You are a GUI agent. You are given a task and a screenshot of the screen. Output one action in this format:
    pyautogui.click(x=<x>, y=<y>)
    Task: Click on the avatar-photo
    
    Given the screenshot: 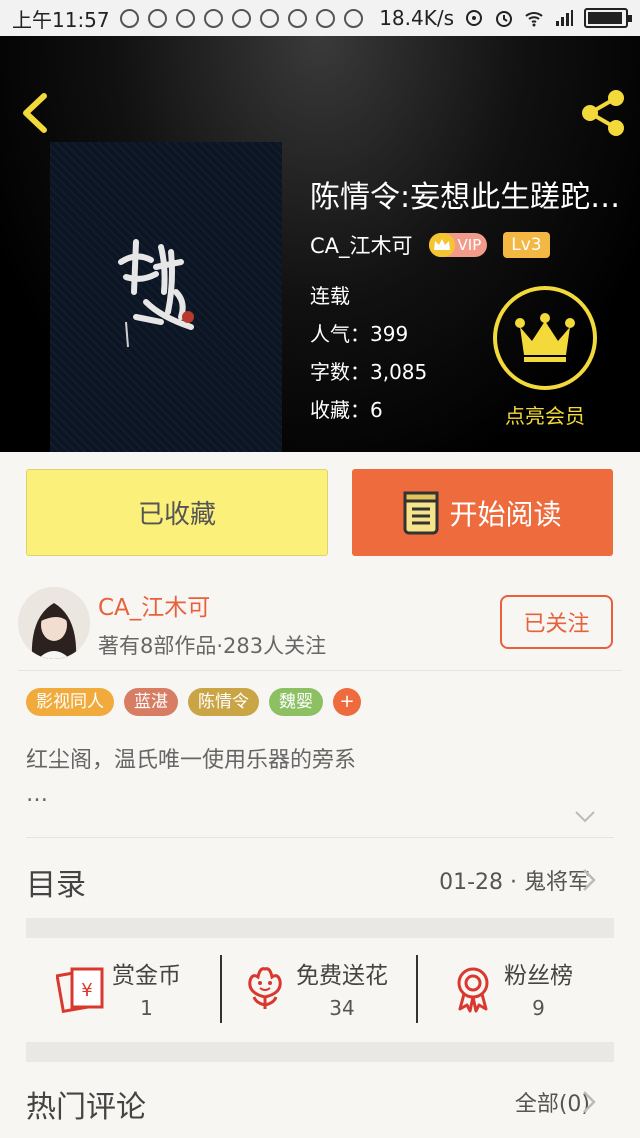 What is the action you would take?
    pyautogui.click(x=54, y=623)
    